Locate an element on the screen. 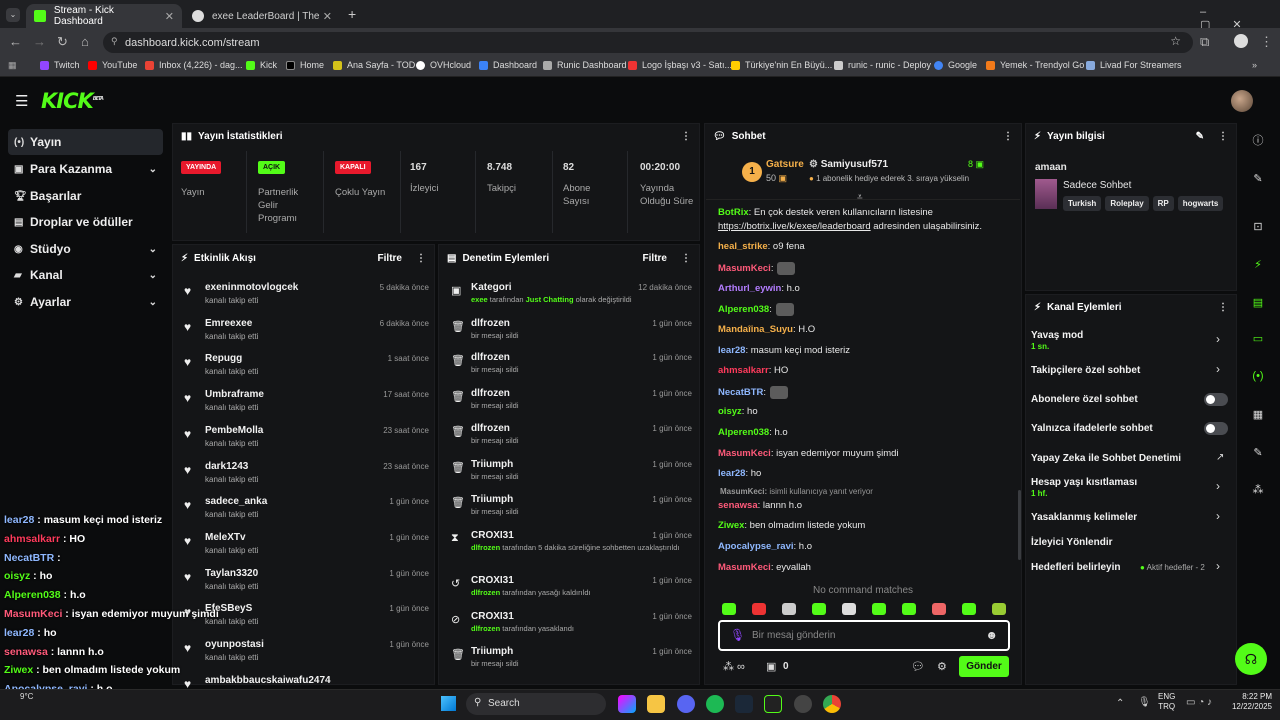 The width and height of the screenshot is (1280, 720). activity-item: ♥ Repugg kanalı takip etti 1 saat önce is located at coordinates (306, 370).